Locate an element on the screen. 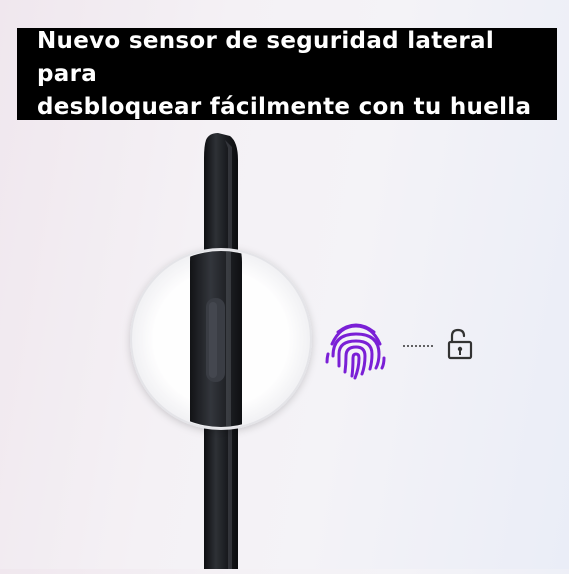 The height and width of the screenshot is (574, 569). fingerprint-icon is located at coordinates (355, 351).